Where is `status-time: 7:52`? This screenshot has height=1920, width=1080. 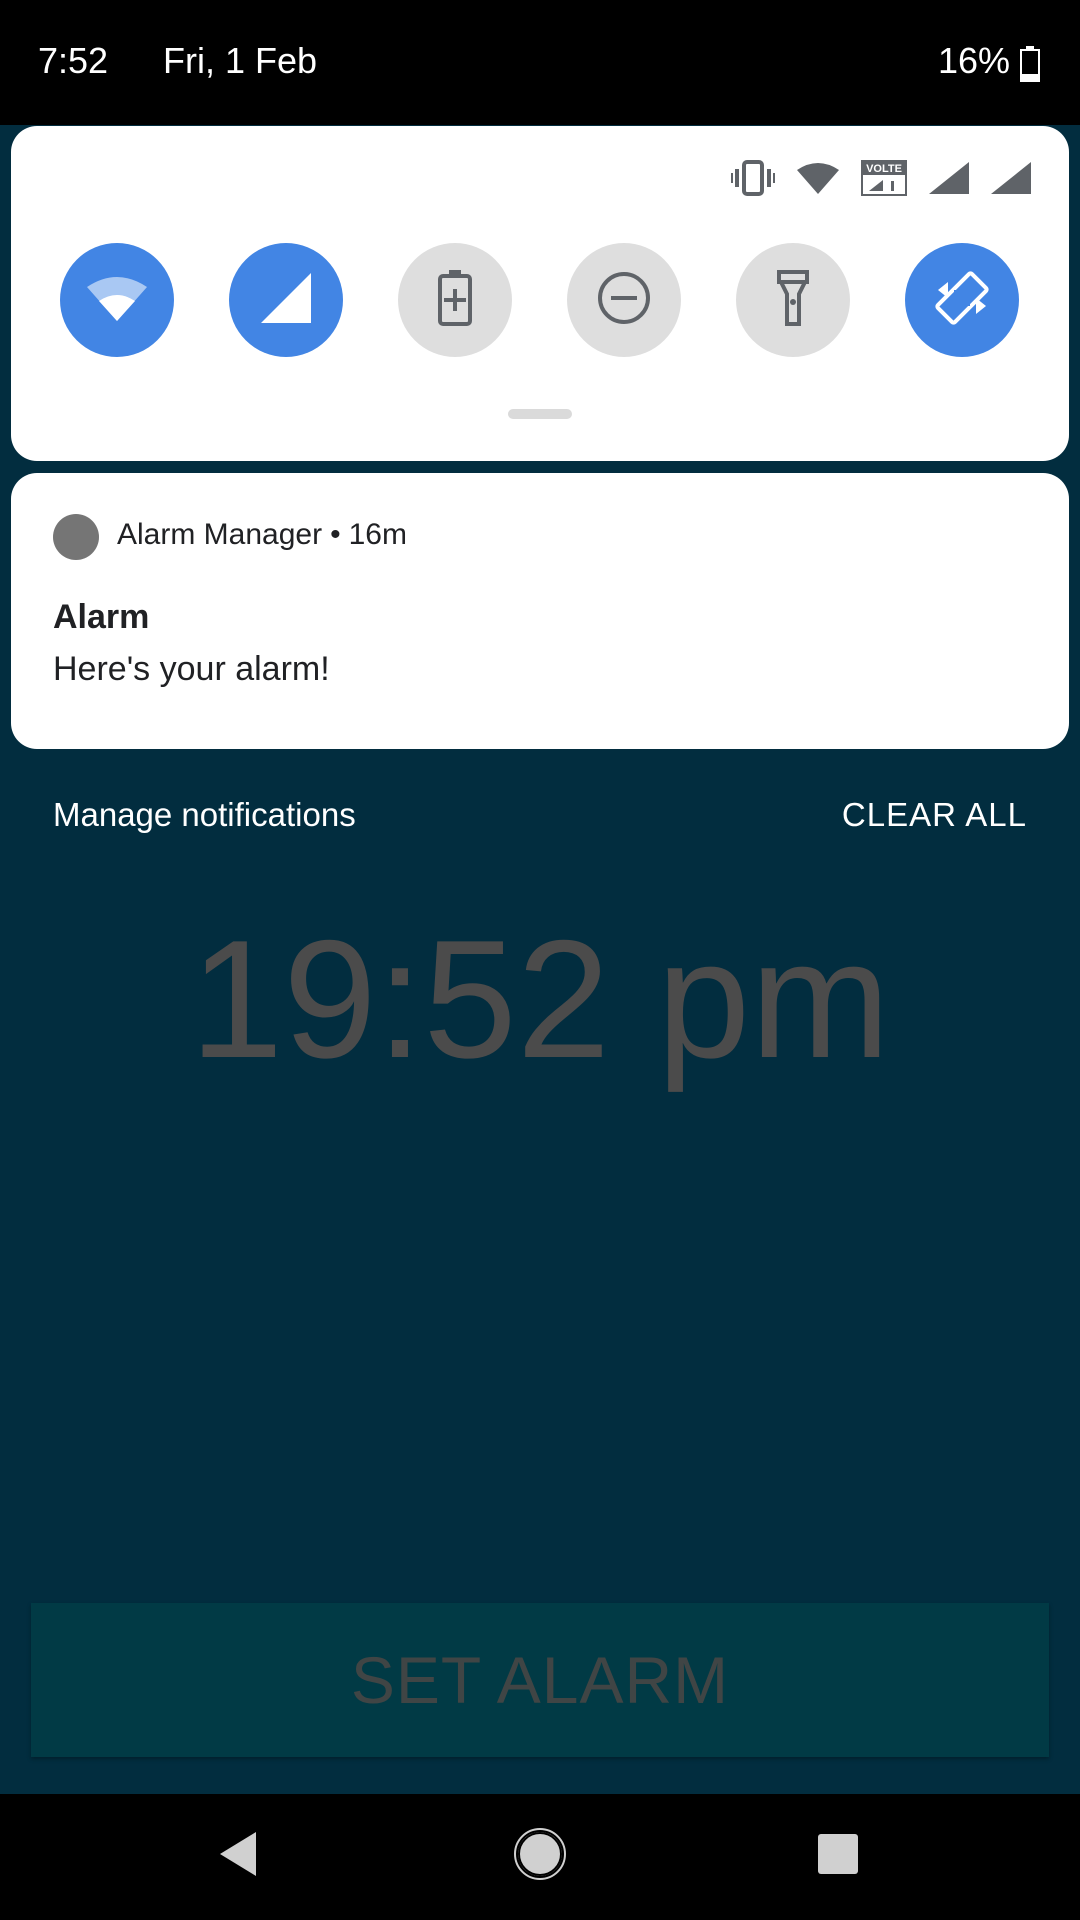
status-time: 7:52 is located at coordinates (73, 60).